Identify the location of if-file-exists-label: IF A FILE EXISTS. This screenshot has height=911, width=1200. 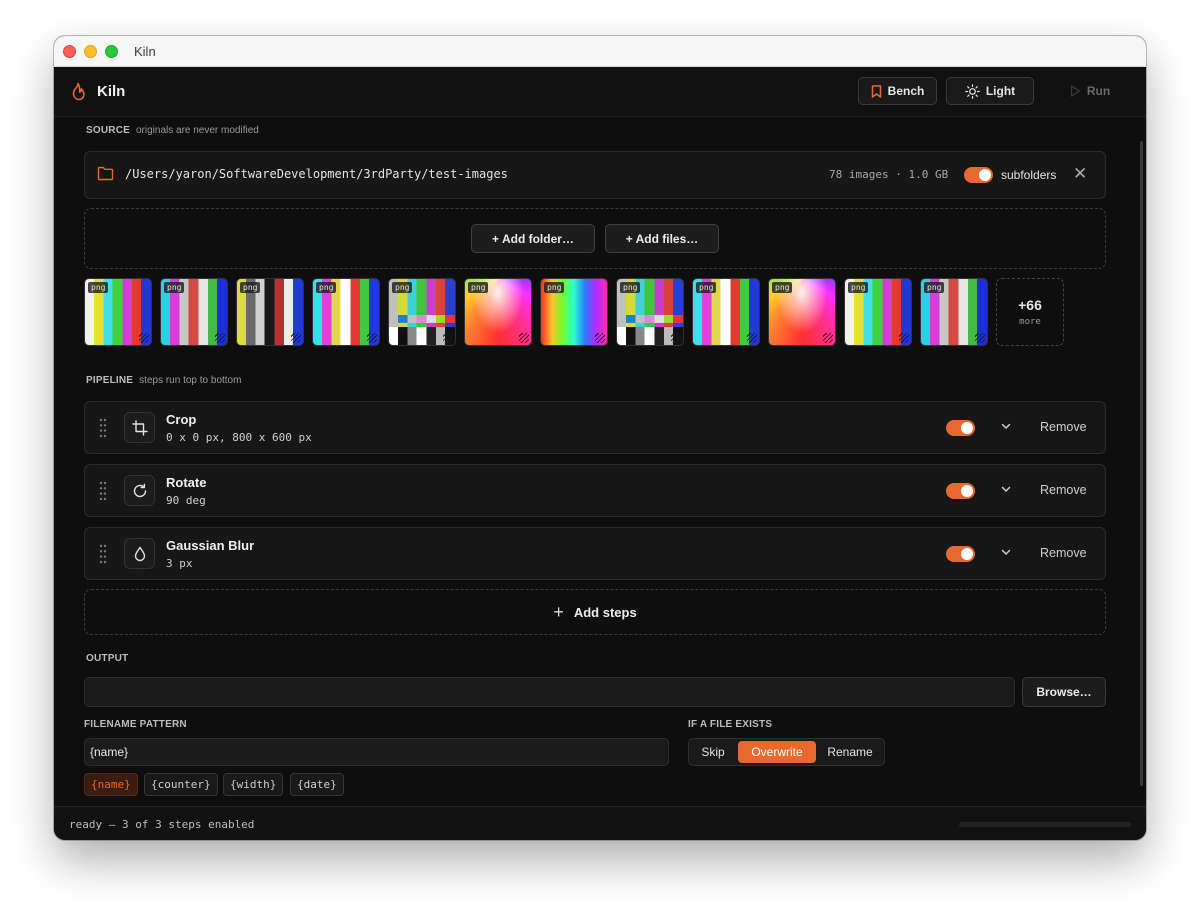
(730, 724).